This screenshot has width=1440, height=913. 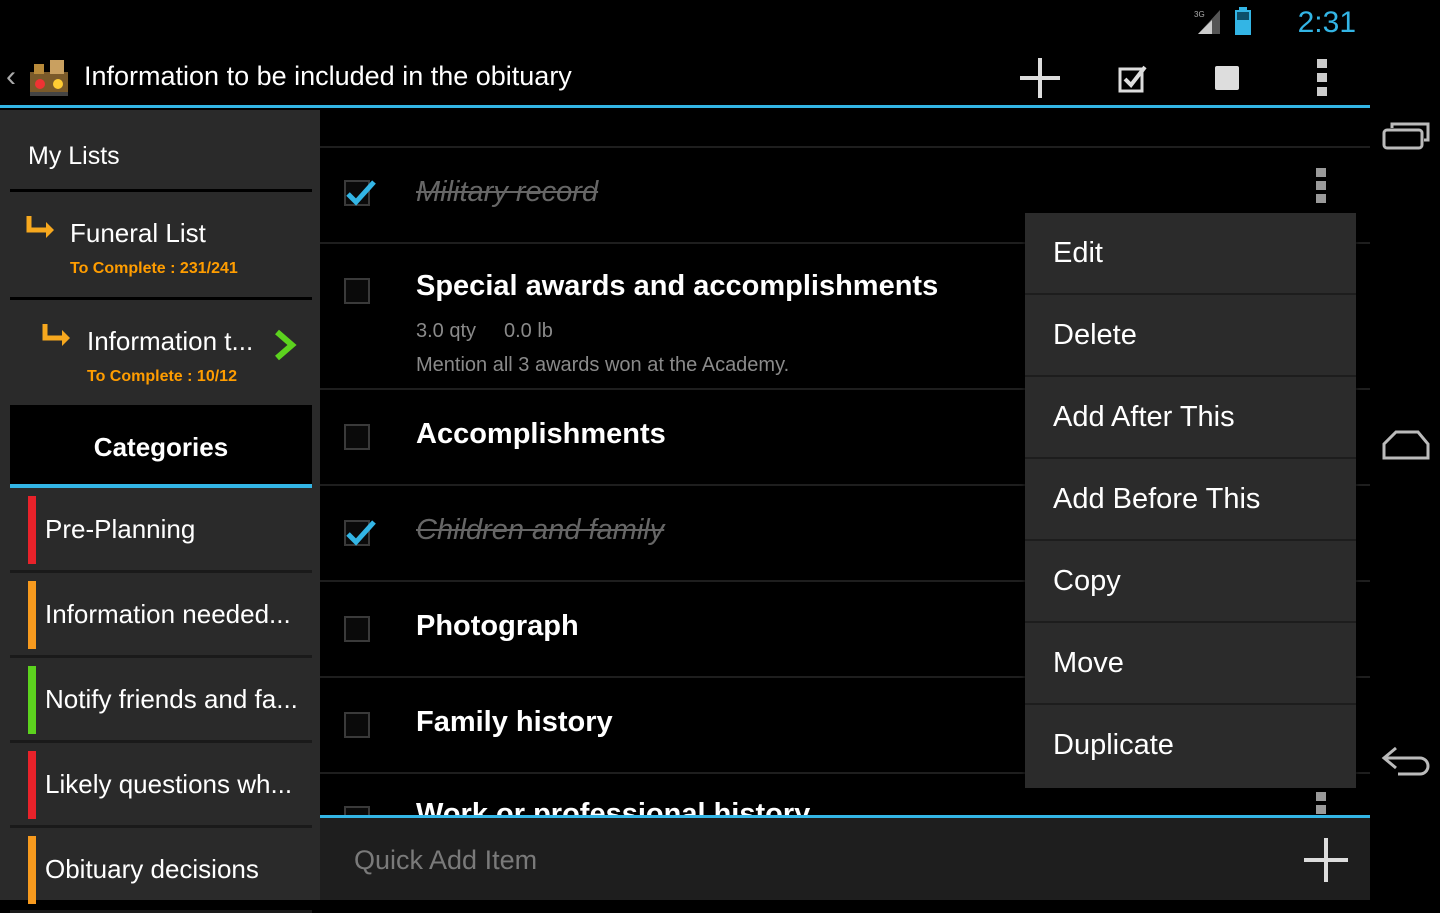 I want to click on category-item: Obituary decisions, so click(x=161, y=871).